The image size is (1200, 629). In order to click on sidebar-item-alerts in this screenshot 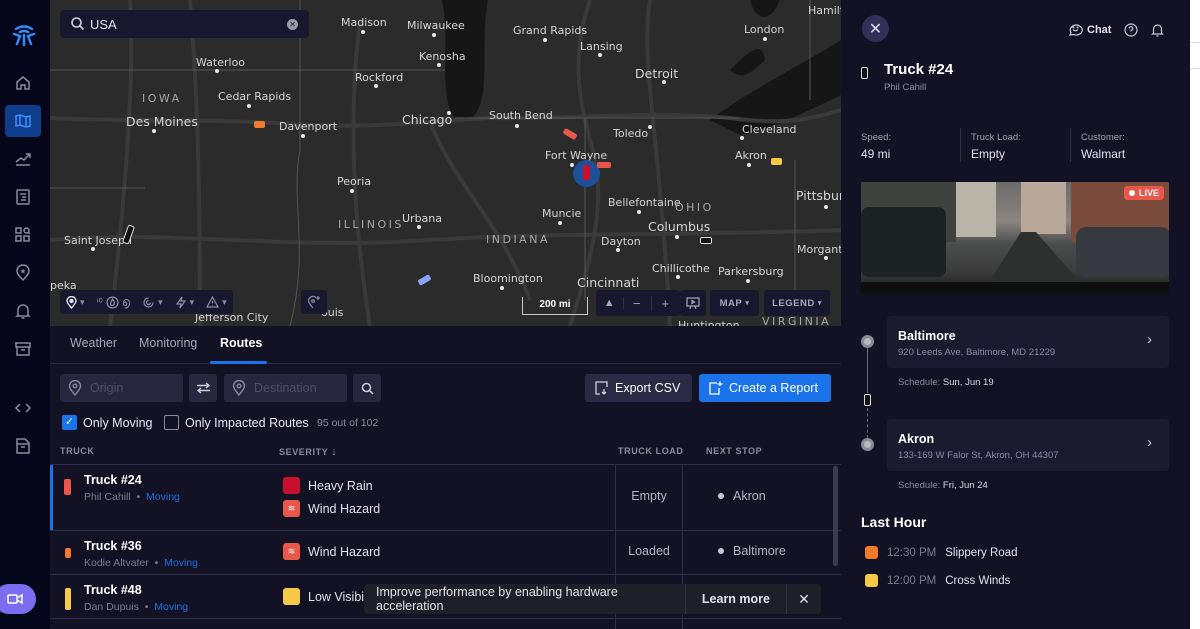, I will do `click(23, 311)`.